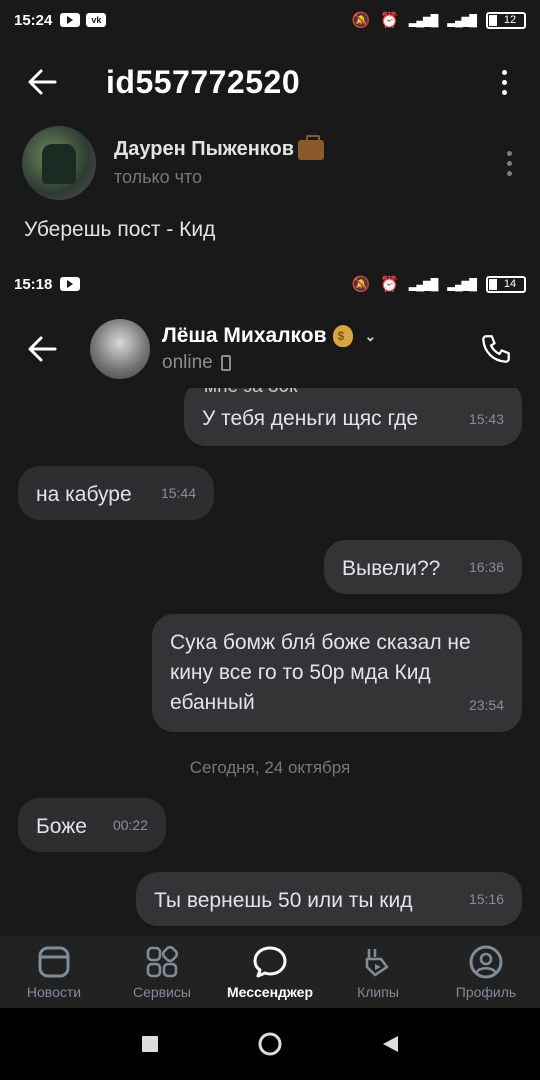 This screenshot has height=1080, width=540. What do you see at coordinates (96, 20) in the screenshot?
I see `vk-icon: vk` at bounding box center [96, 20].